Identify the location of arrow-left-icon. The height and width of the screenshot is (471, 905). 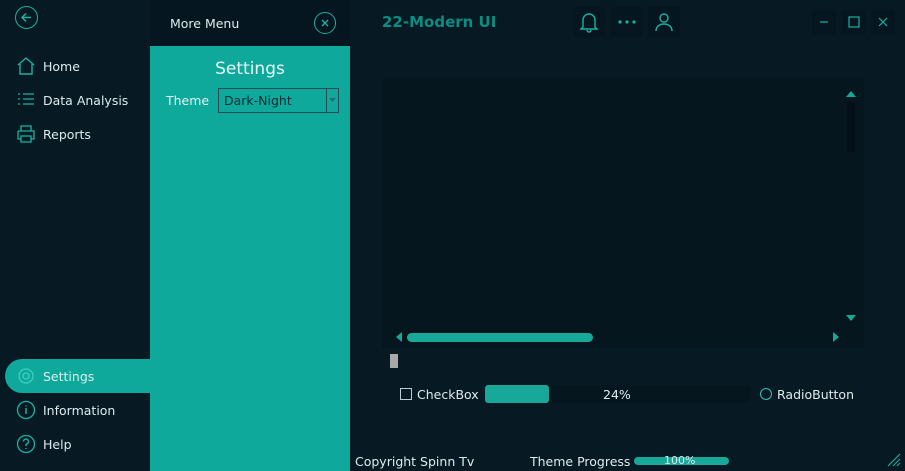
(25, 17).